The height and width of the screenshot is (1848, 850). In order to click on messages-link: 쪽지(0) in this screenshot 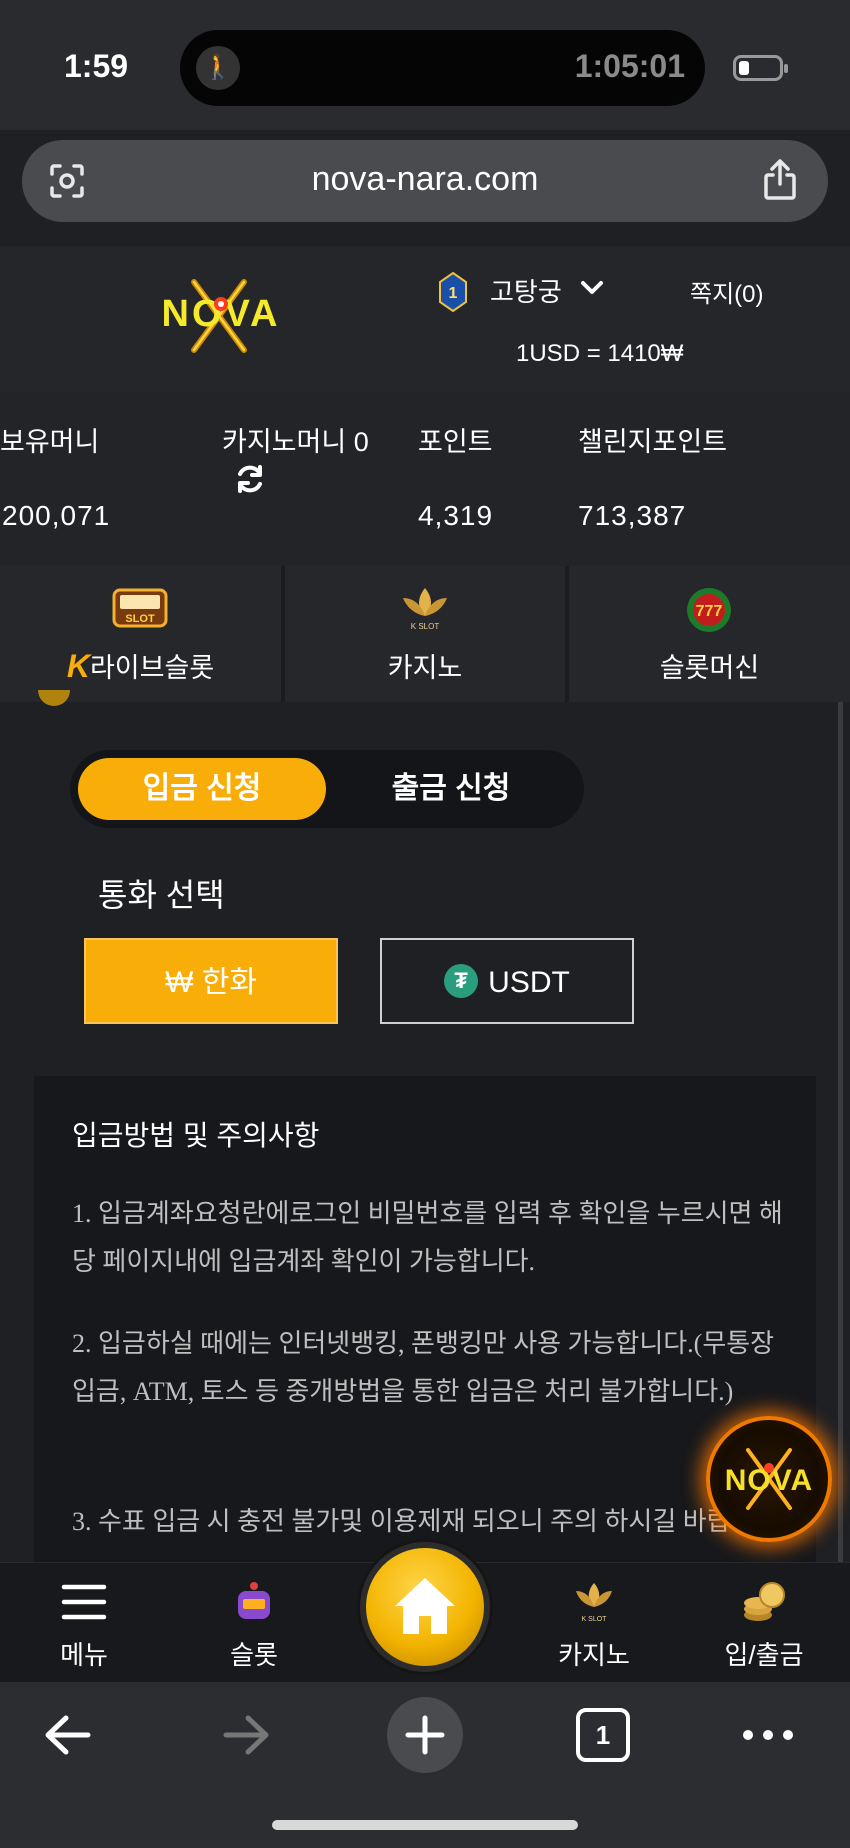, I will do `click(727, 291)`.